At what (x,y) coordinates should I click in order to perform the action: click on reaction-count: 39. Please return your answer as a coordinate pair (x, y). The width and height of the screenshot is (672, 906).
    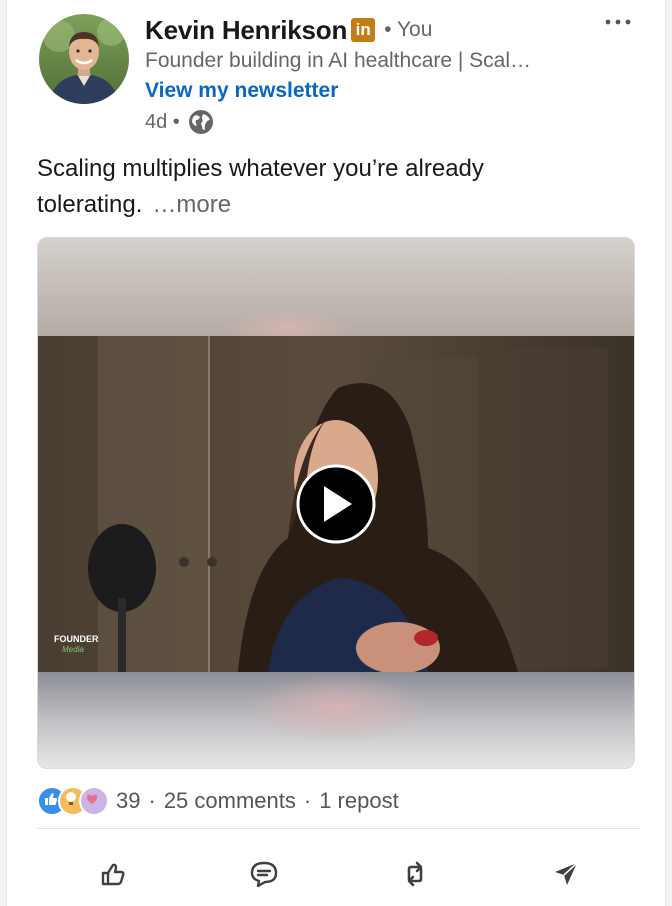
    Looking at the image, I should click on (128, 801).